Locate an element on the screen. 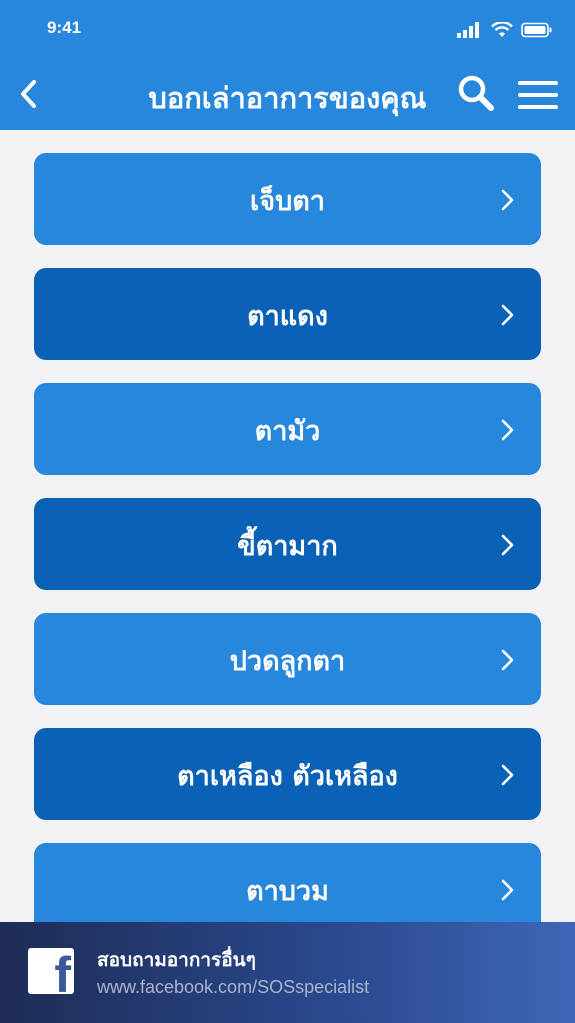 The height and width of the screenshot is (1023, 575). symptom-label: ปวดลูกตา is located at coordinates (287, 661).